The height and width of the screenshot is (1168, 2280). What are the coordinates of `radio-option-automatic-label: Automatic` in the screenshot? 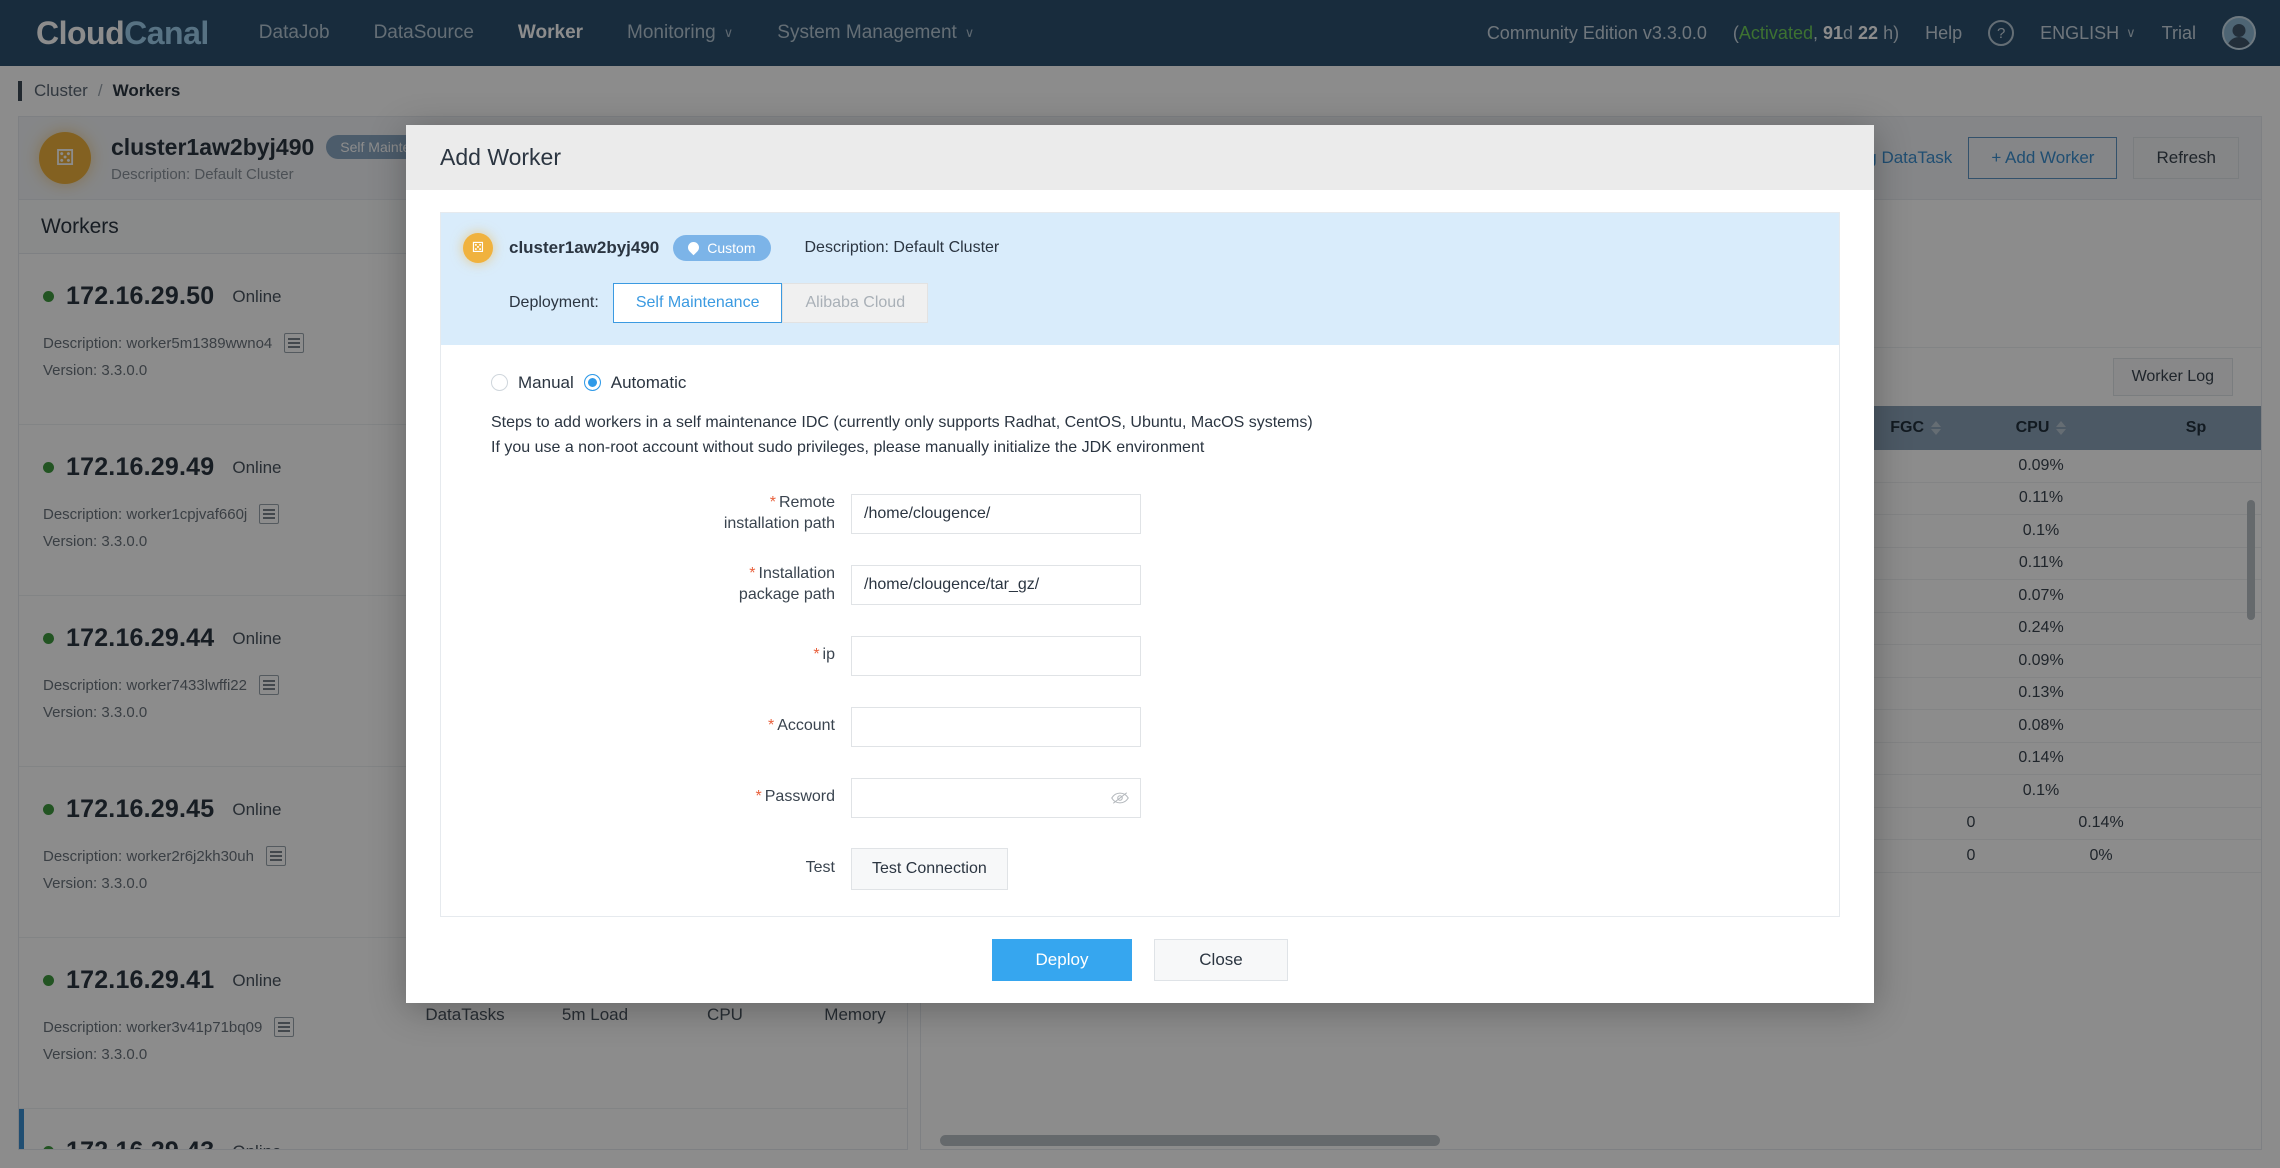 It's located at (648, 382).